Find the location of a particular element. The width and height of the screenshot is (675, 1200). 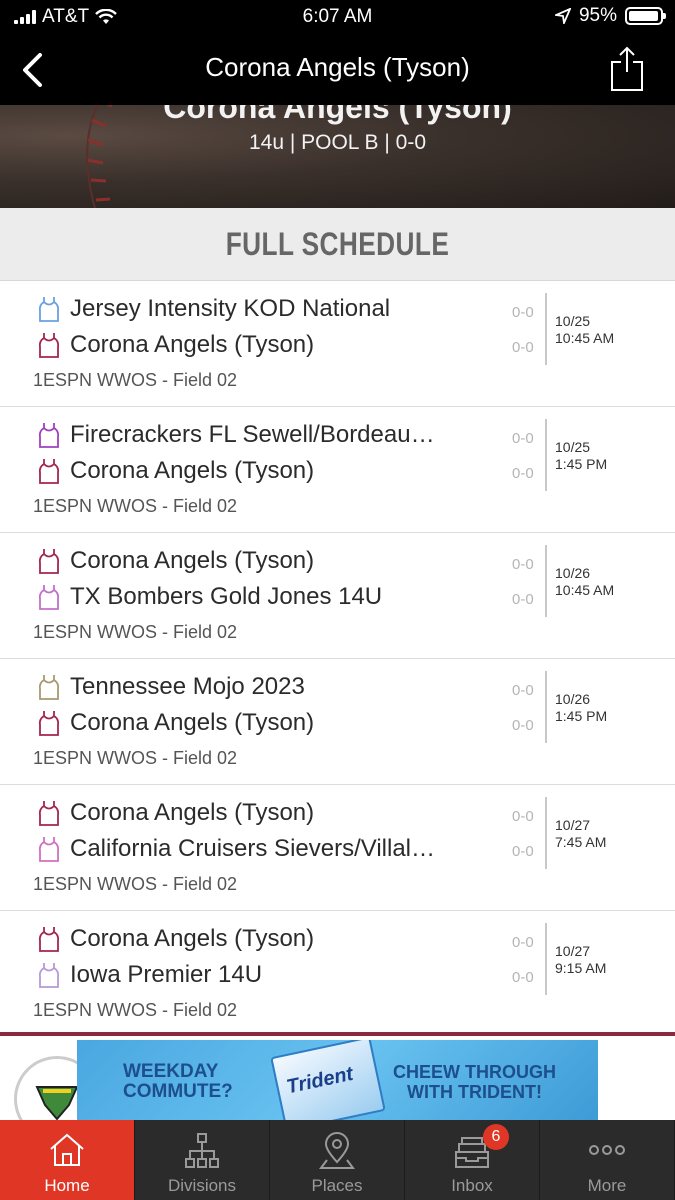

tab-places: Places is located at coordinates (337, 1160).